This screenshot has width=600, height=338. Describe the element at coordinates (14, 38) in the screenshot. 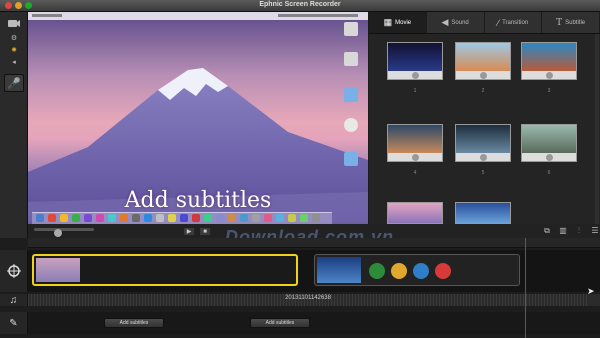

I see `settings-small-button: ⚙` at that location.